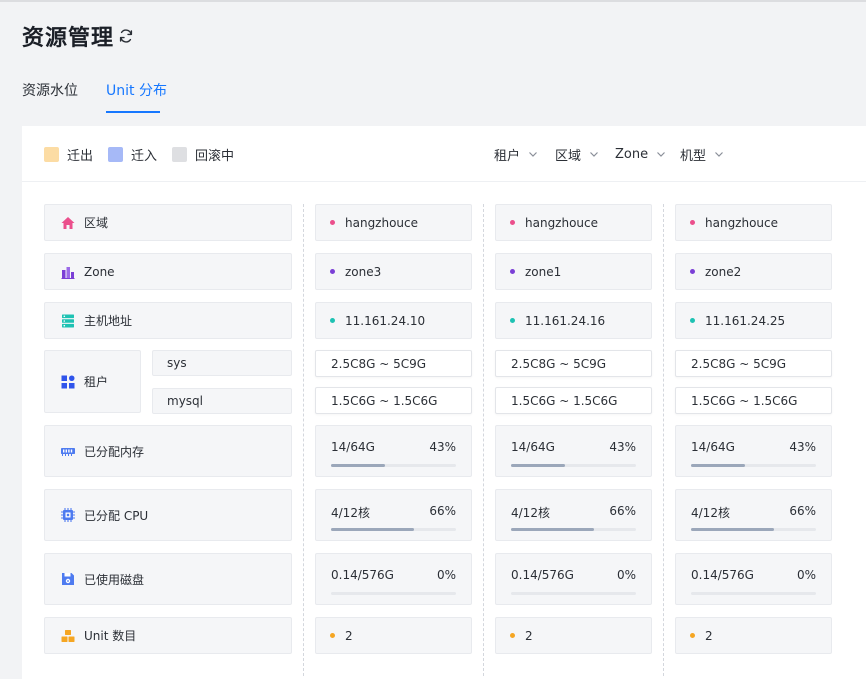 The height and width of the screenshot is (679, 866). What do you see at coordinates (168, 222) in the screenshot?
I see `row-label-region: 区域` at bounding box center [168, 222].